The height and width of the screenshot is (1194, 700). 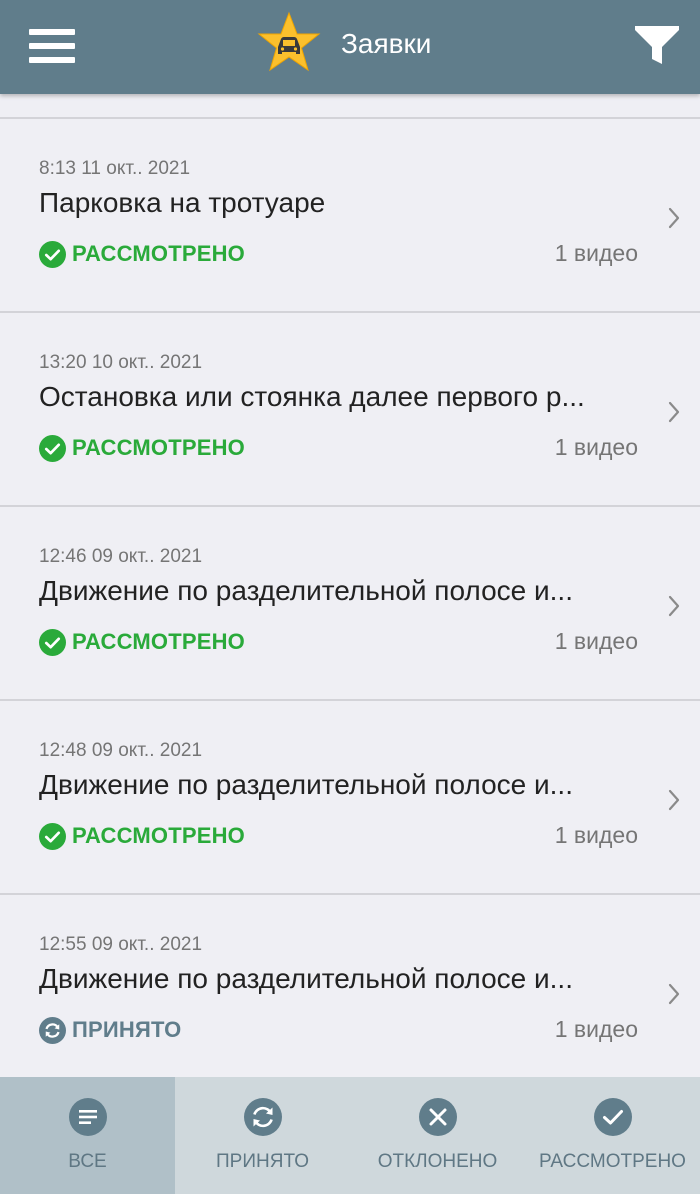 I want to click on request-title: Парковка на тротуаре, so click(x=182, y=202).